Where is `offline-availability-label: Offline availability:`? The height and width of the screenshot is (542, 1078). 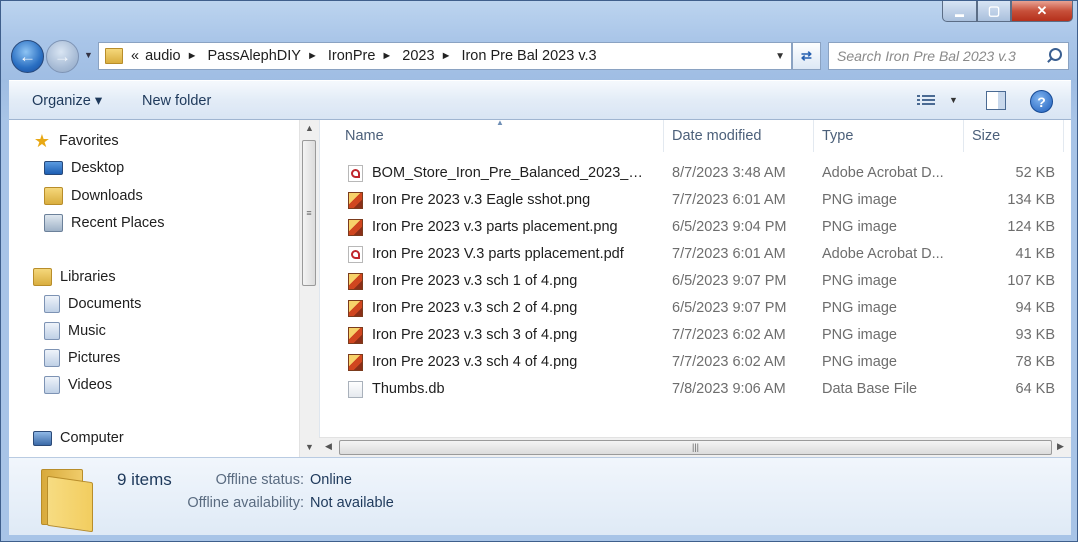 offline-availability-label: Offline availability: is located at coordinates (245, 503).